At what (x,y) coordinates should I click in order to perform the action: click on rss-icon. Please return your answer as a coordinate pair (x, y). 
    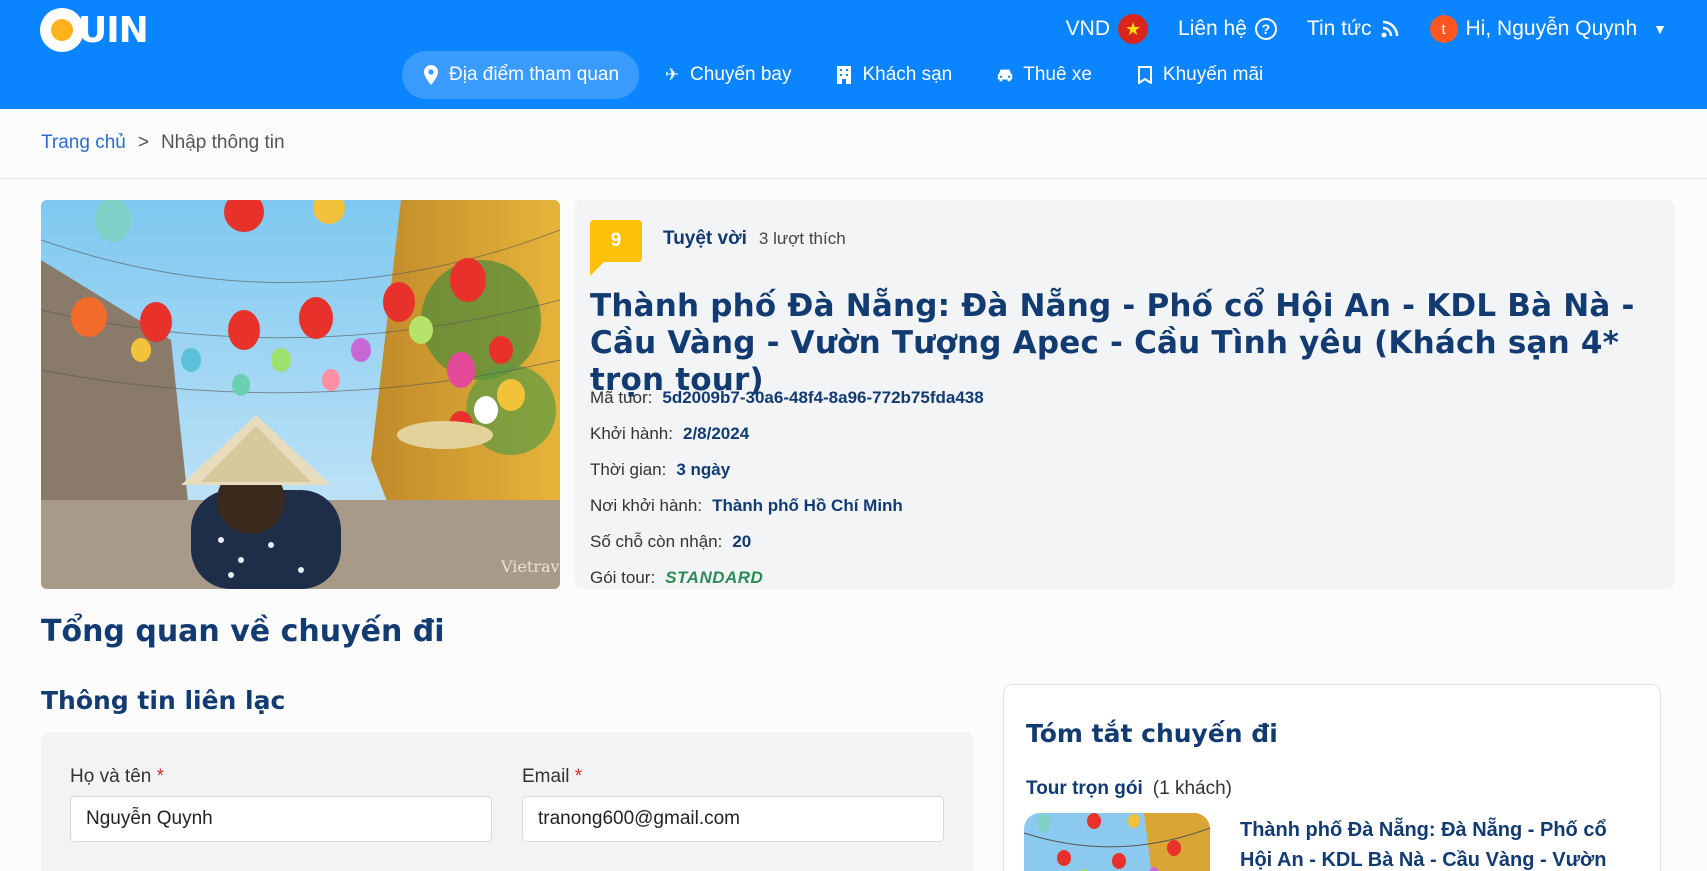
    Looking at the image, I should click on (1389, 29).